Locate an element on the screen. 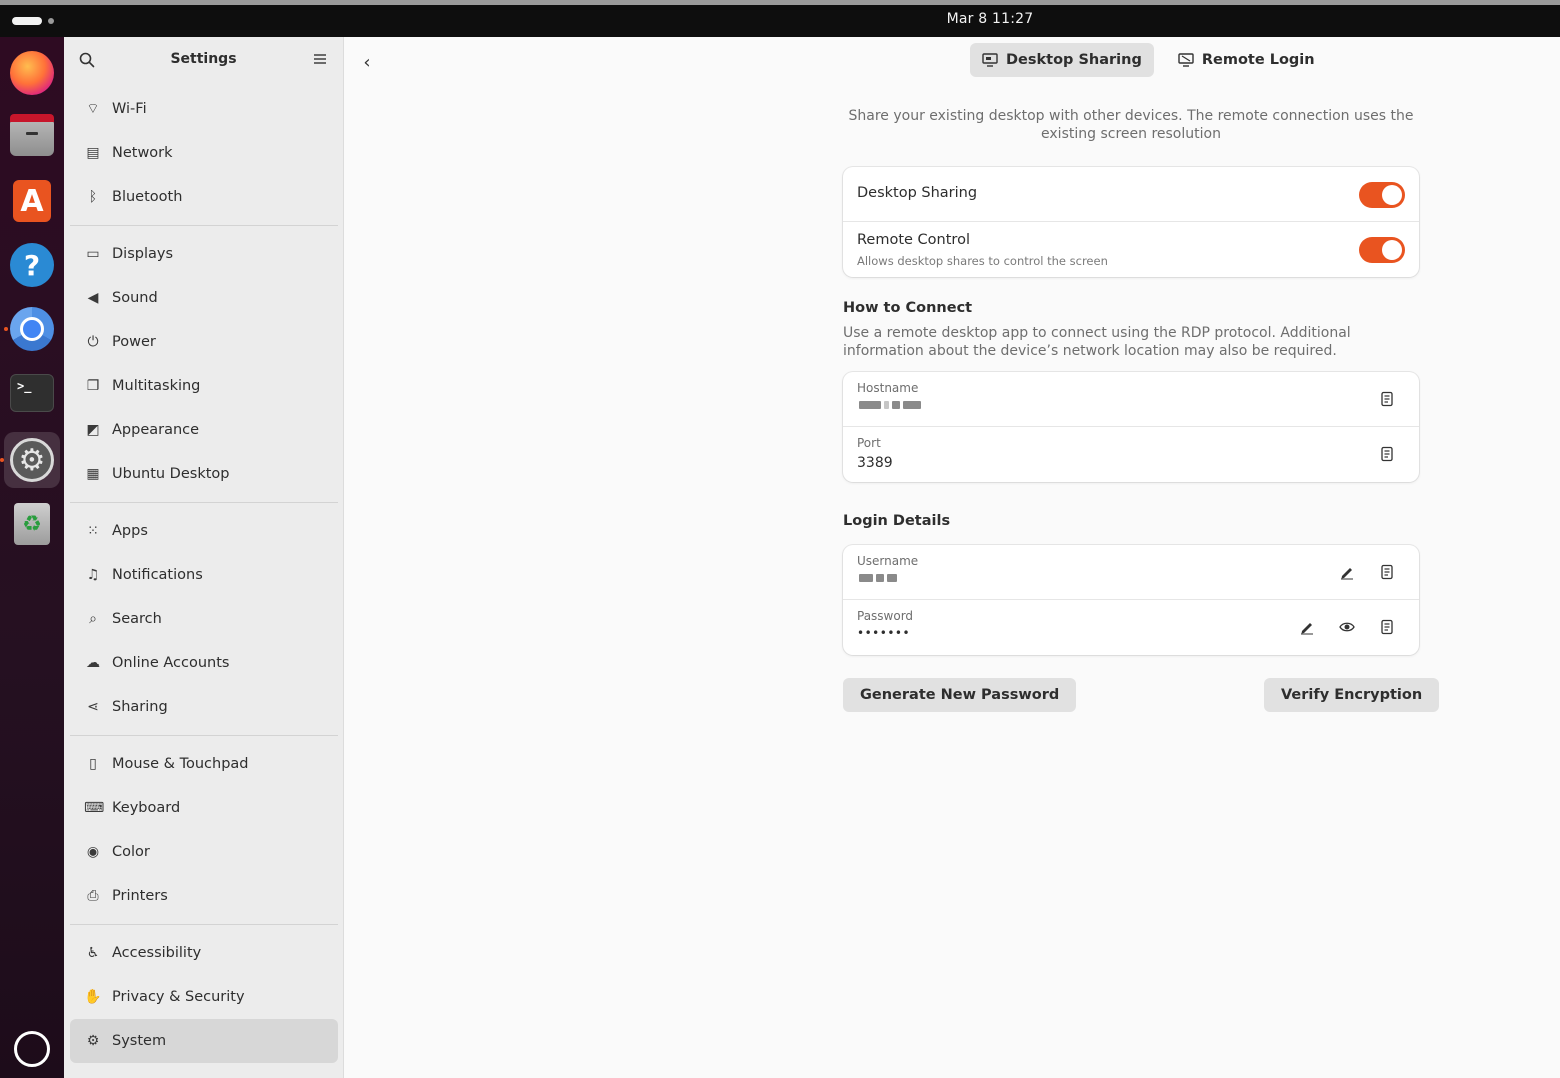 The height and width of the screenshot is (1078, 1560). port-value: 3389 is located at coordinates (875, 463).